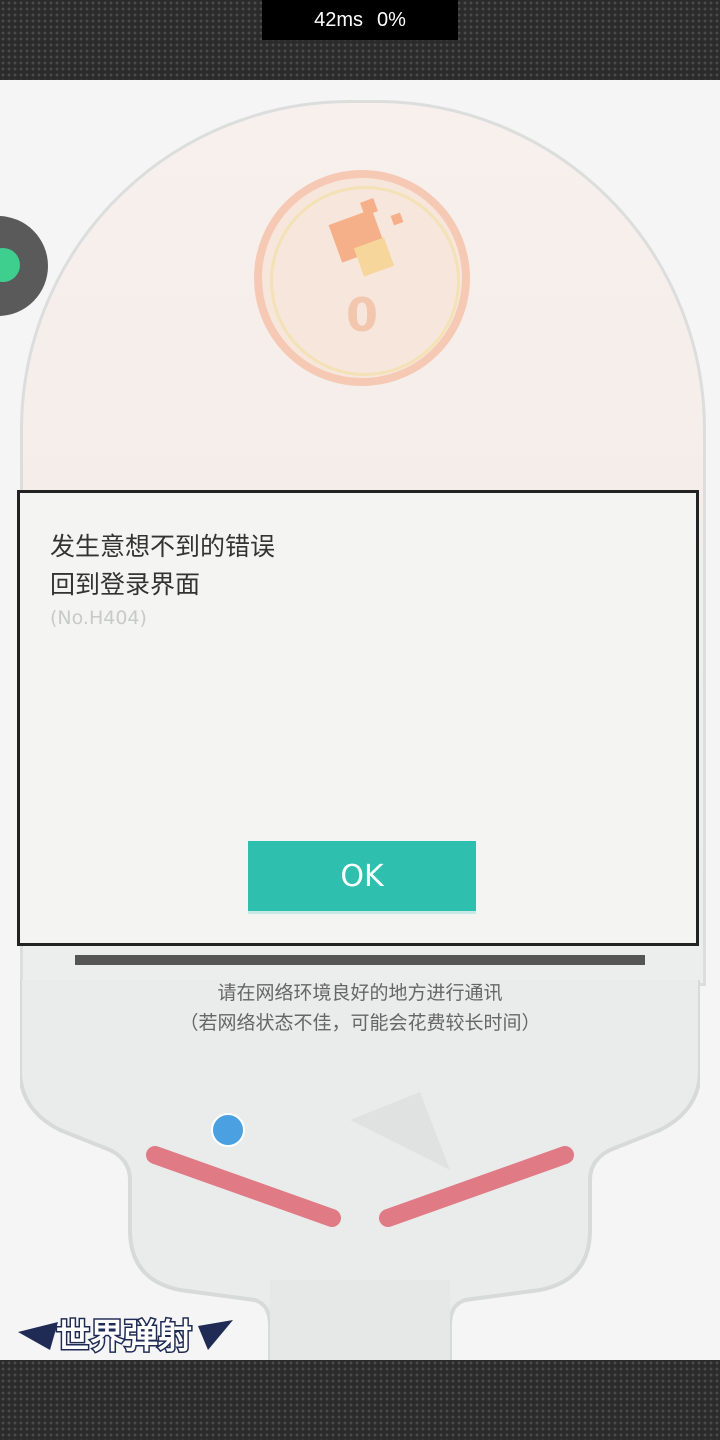 The width and height of the screenshot is (720, 1440). Describe the element at coordinates (338, 19) in the screenshot. I see `latency-text: 42ms` at that location.